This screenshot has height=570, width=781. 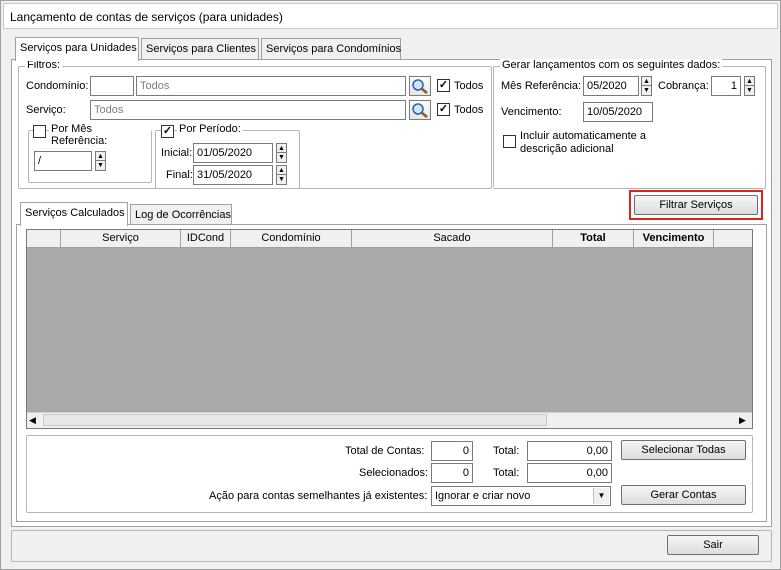 I want to click on tab-label: Log de Ocorrências, so click(x=183, y=215).